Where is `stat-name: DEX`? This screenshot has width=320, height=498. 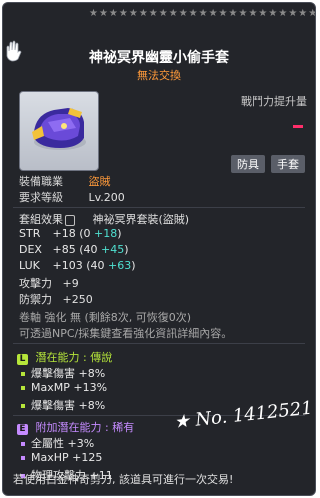
stat-name: DEX is located at coordinates (30, 249).